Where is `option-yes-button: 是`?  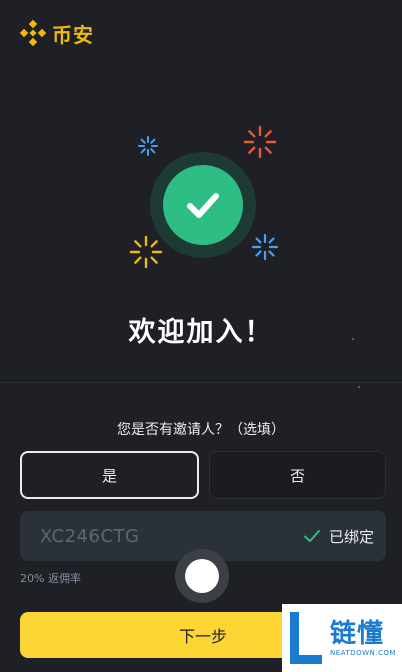 option-yes-button: 是 is located at coordinates (109, 475).